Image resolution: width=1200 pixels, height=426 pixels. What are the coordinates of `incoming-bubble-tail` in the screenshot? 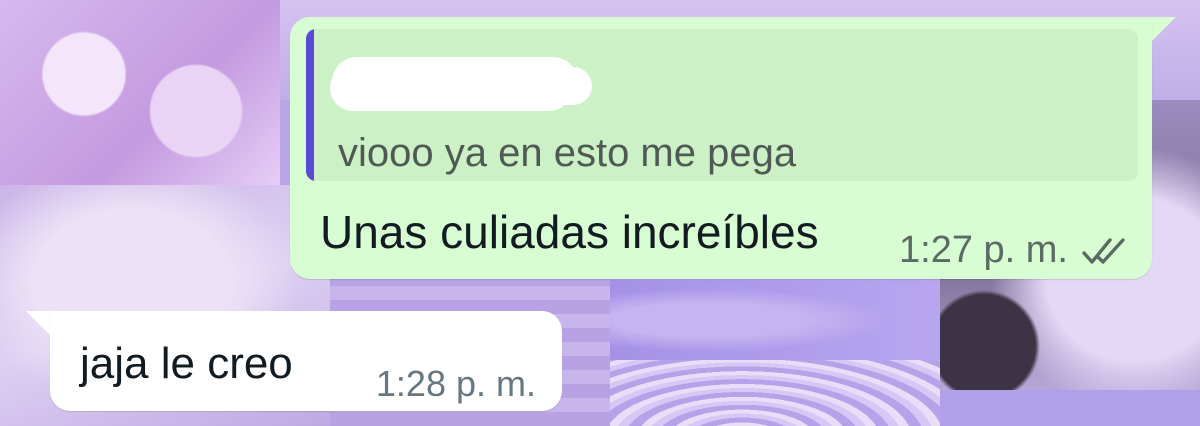 It's located at (39, 324).